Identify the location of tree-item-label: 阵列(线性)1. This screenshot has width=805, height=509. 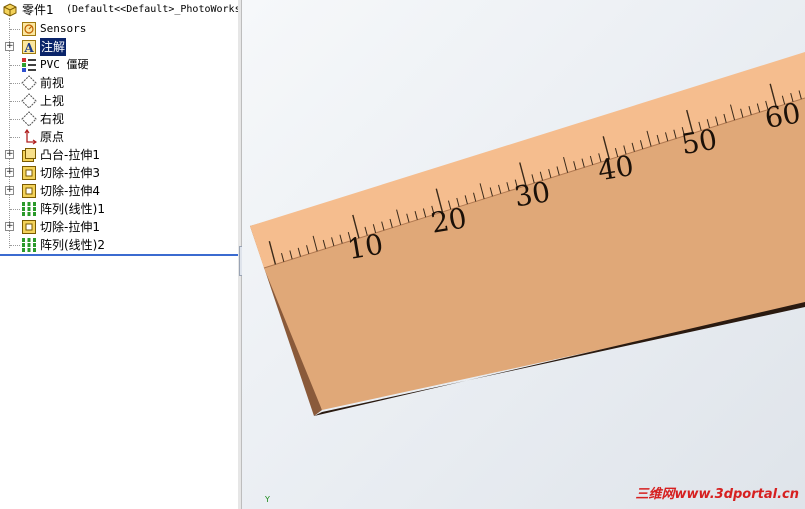
(72, 209).